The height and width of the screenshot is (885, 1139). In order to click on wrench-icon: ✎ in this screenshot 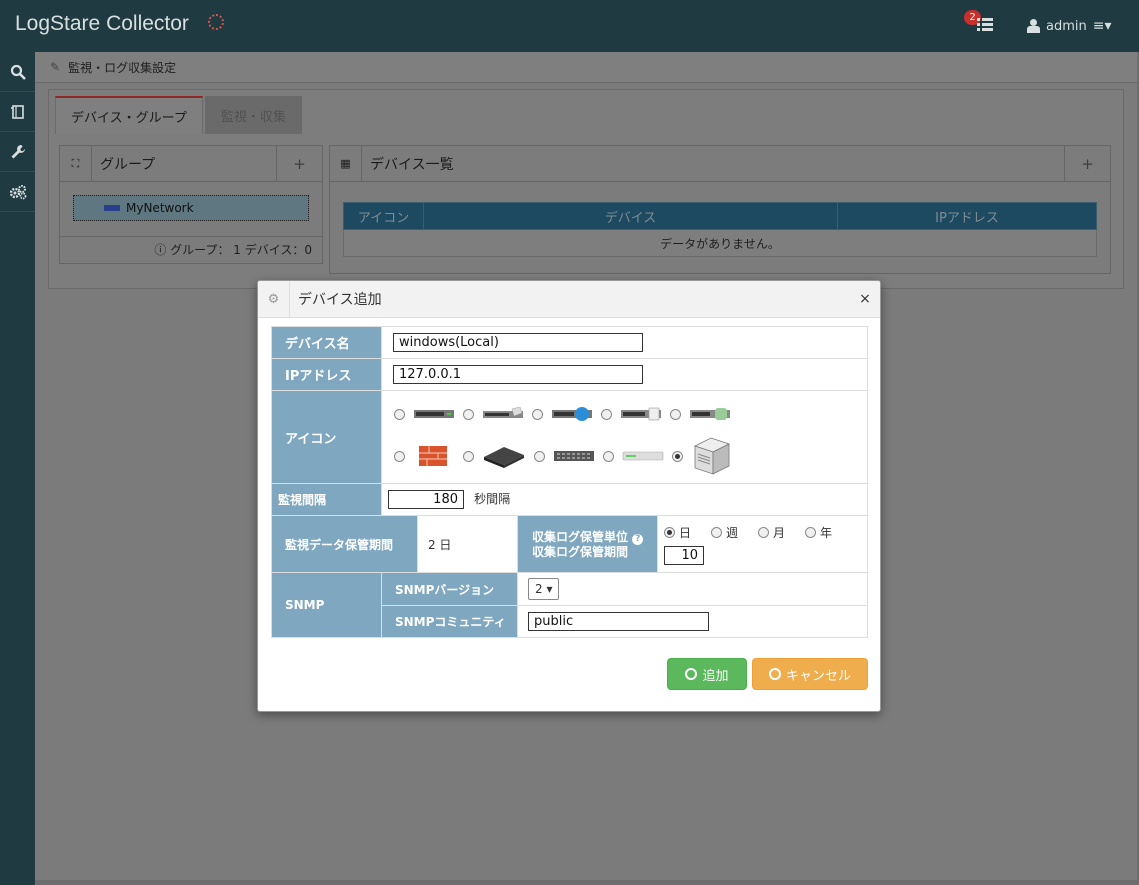, I will do `click(55, 67)`.